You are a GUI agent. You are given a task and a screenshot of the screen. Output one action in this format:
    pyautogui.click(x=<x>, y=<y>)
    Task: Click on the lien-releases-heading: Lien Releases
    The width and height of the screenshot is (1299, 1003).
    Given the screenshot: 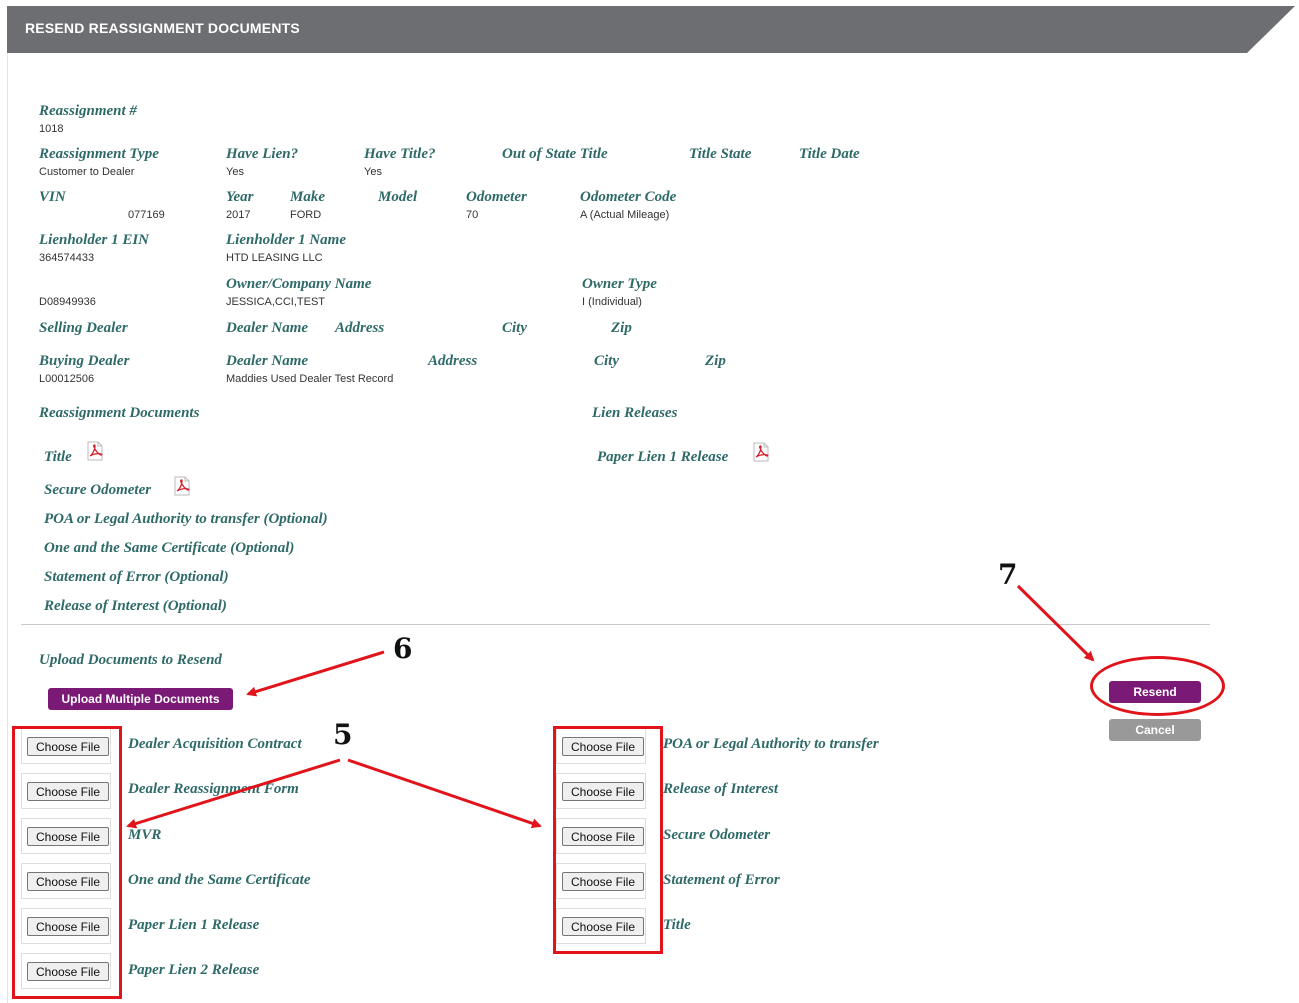 What is the action you would take?
    pyautogui.click(x=635, y=413)
    